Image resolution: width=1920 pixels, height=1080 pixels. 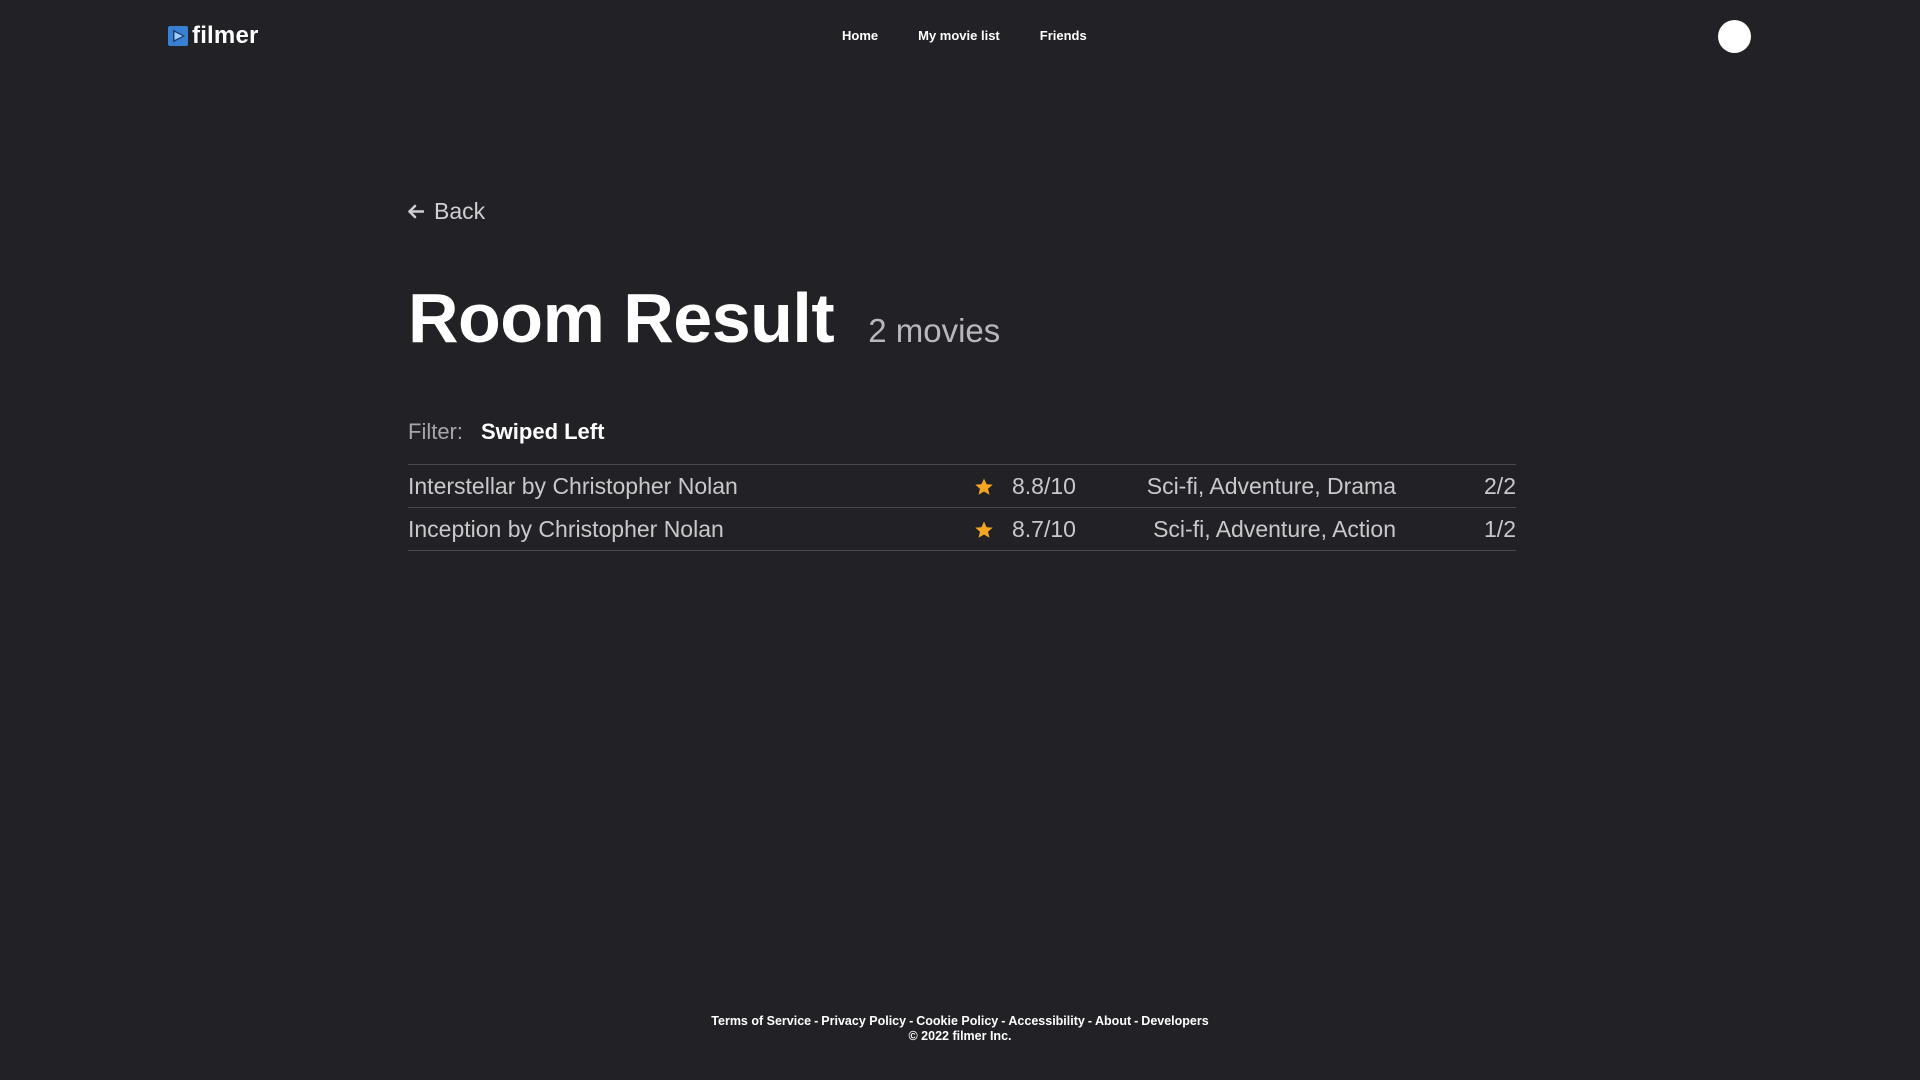 What do you see at coordinates (566, 529) in the screenshot?
I see `movie-title: Inception by Christopher Nolan` at bounding box center [566, 529].